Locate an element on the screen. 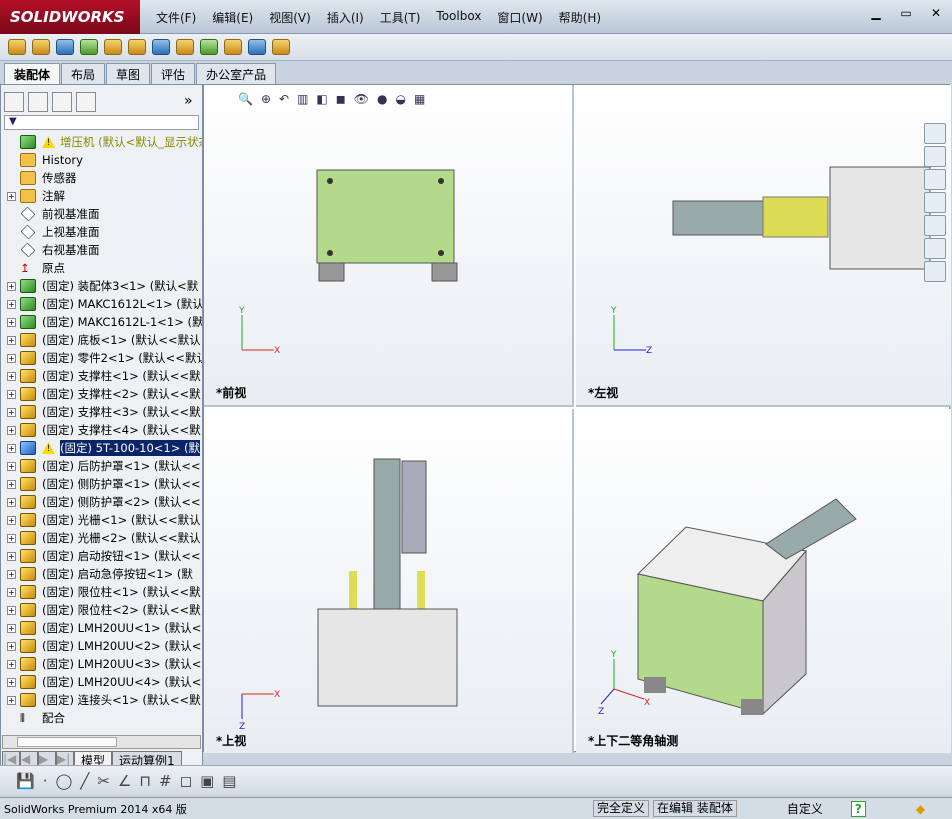 Image resolution: width=952 pixels, height=819 pixels. menu-window: 窗口(W) is located at coordinates (519, 17).